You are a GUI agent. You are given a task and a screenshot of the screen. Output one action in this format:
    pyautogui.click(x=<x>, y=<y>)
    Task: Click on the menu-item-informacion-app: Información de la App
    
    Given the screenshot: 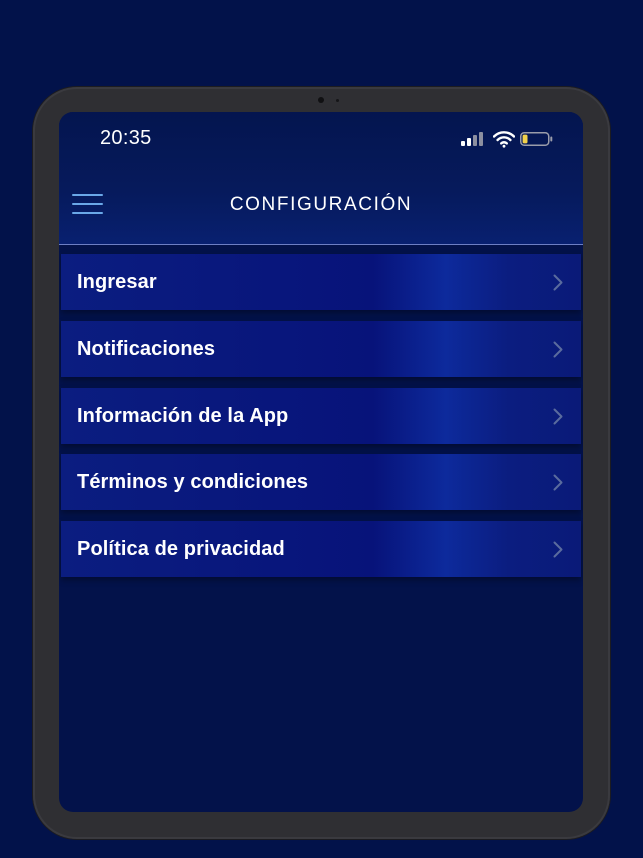 What is the action you would take?
    pyautogui.click(x=321, y=416)
    